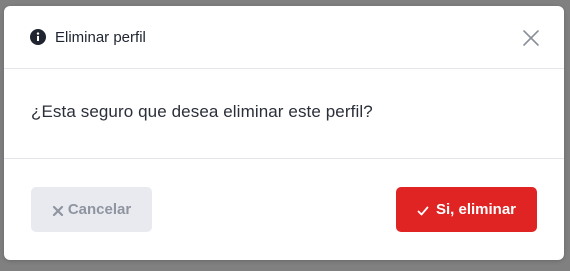  I want to click on info-circle-icon, so click(38, 37).